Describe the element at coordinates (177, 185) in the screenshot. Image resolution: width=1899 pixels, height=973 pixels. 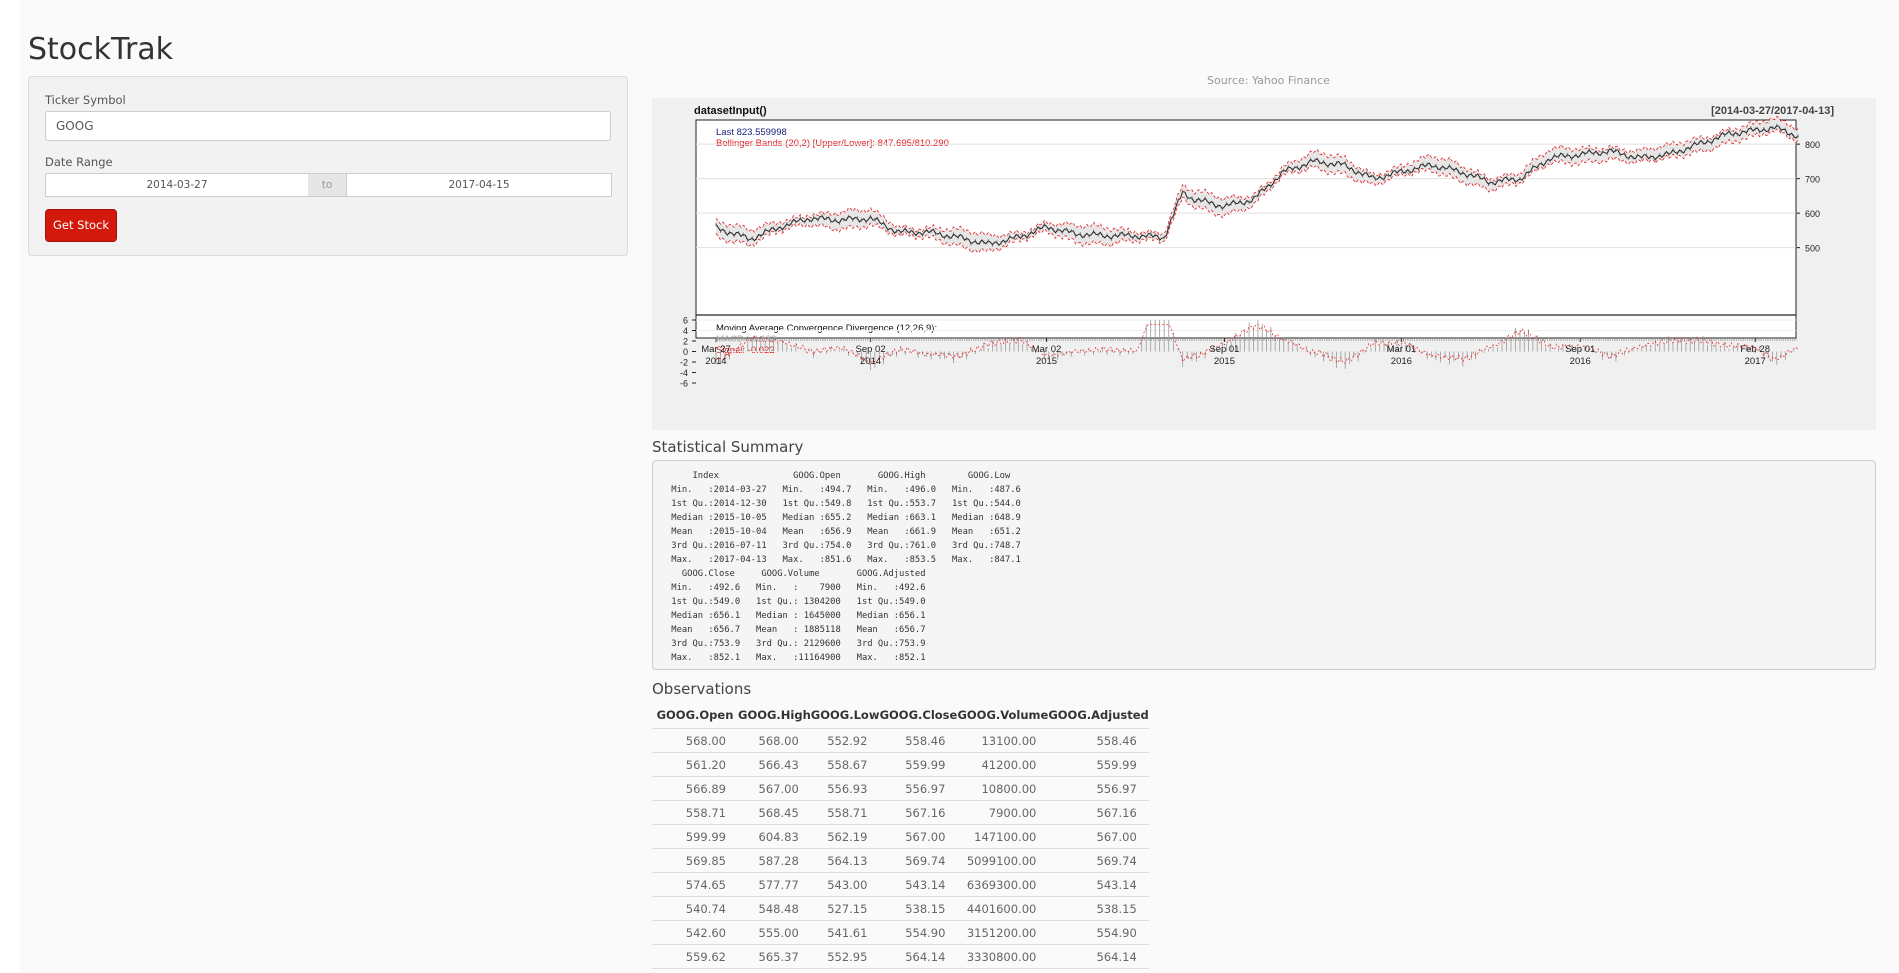
I see `date-start-input: 2014-03-27` at that location.